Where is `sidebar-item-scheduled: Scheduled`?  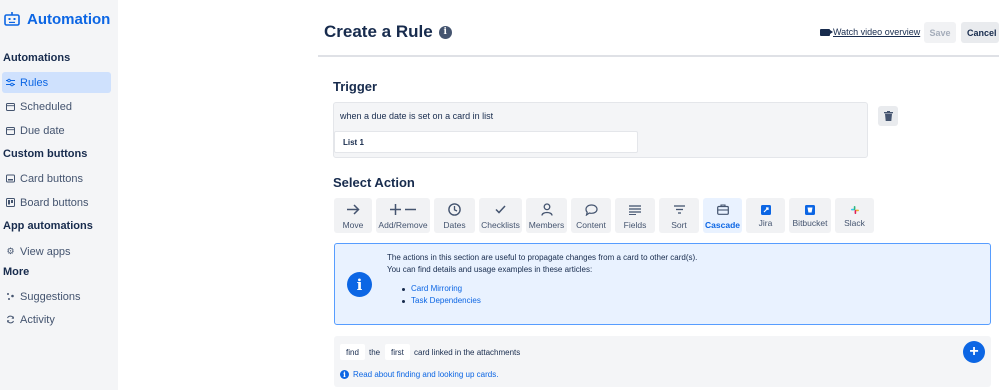
sidebar-item-scheduled: Scheduled is located at coordinates (56, 106).